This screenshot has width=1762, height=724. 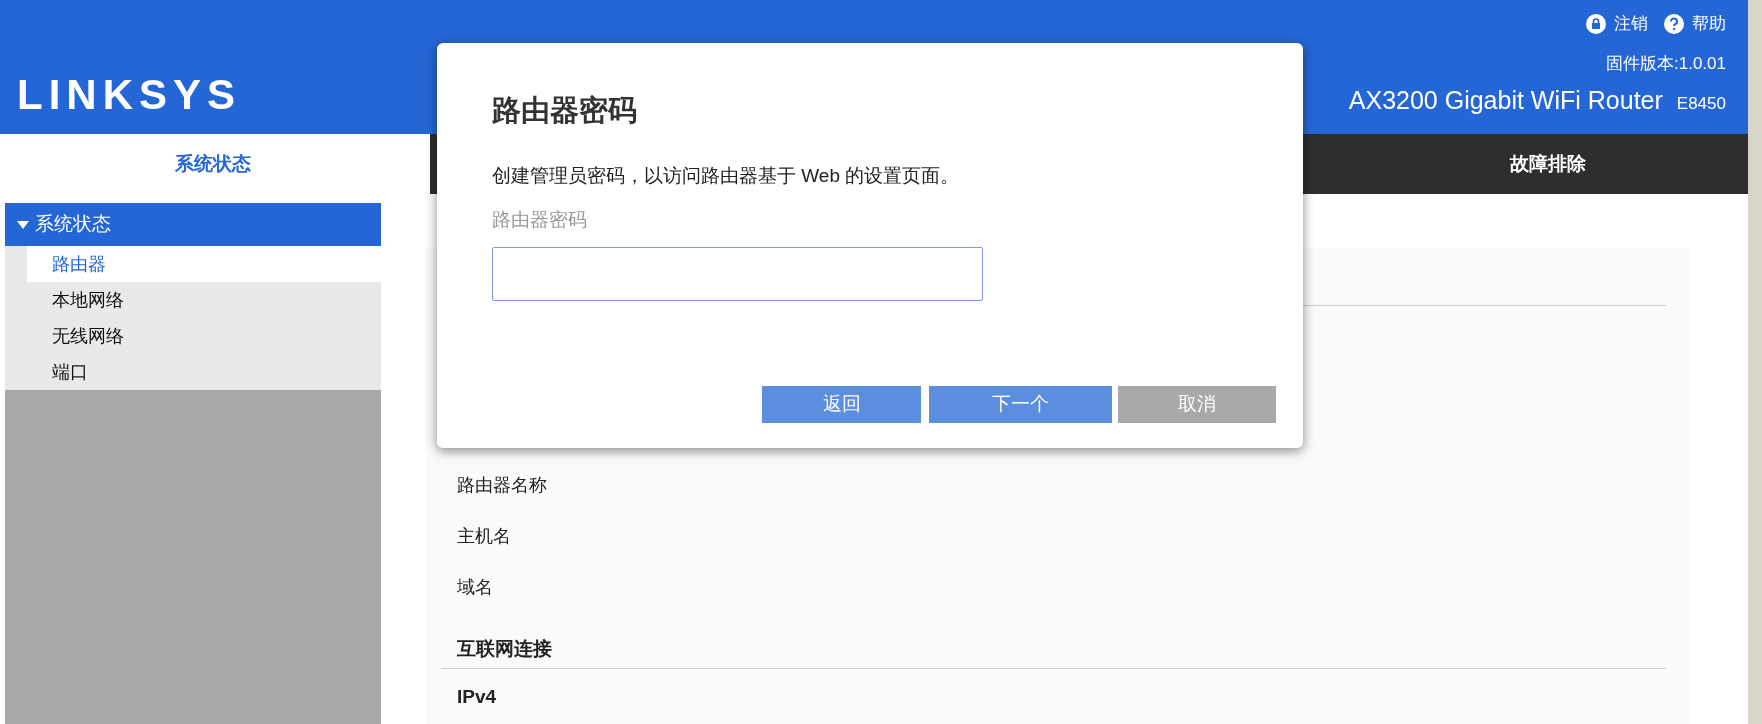 What do you see at coordinates (502, 485) in the screenshot?
I see `field-label: 路由器名称` at bounding box center [502, 485].